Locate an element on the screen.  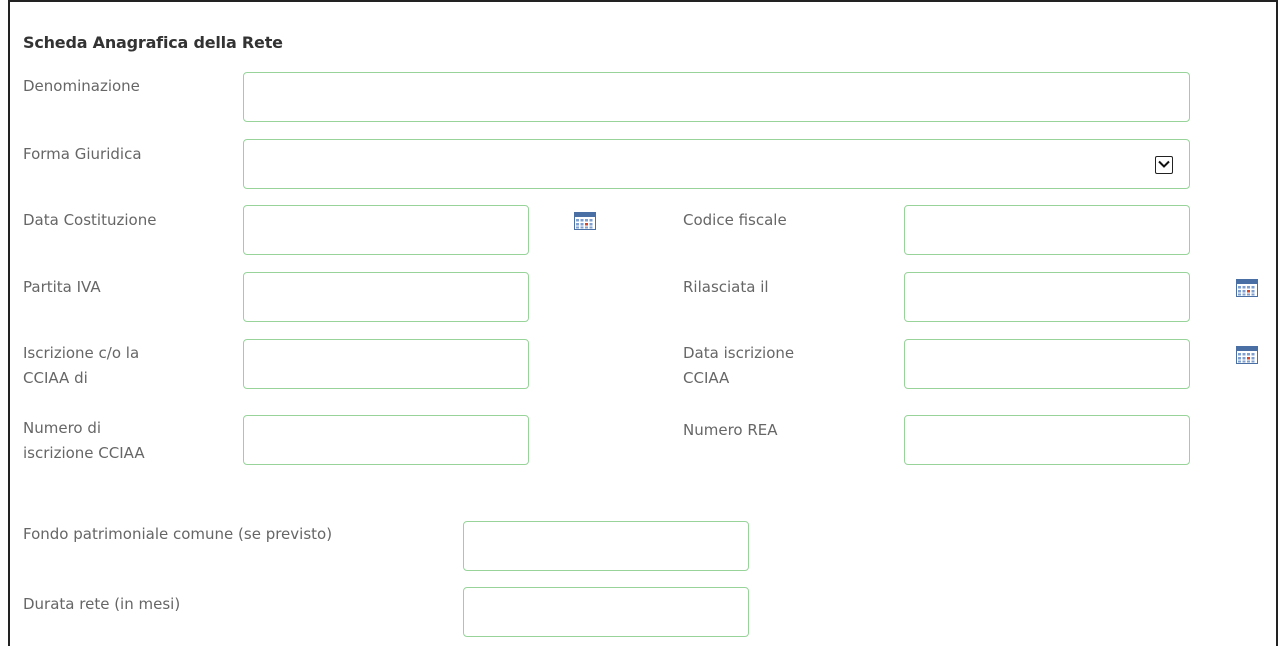
fondo-patrimoniale-input is located at coordinates (606, 546).